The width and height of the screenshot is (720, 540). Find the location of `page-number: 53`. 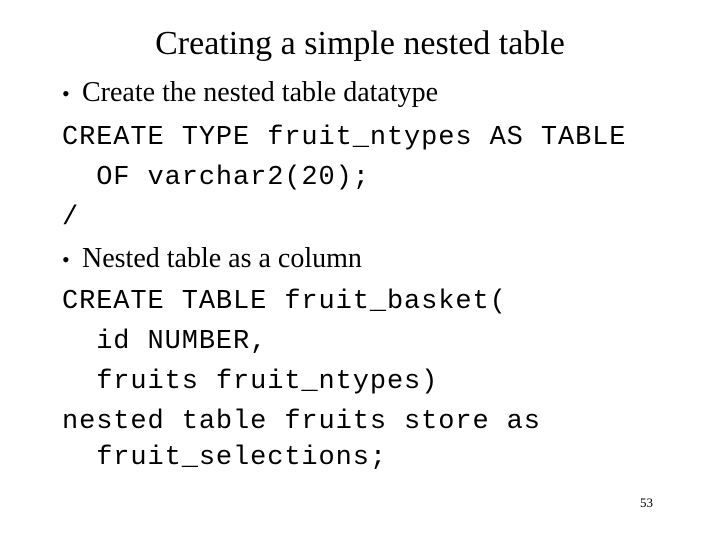

page-number: 53 is located at coordinates (646, 502).